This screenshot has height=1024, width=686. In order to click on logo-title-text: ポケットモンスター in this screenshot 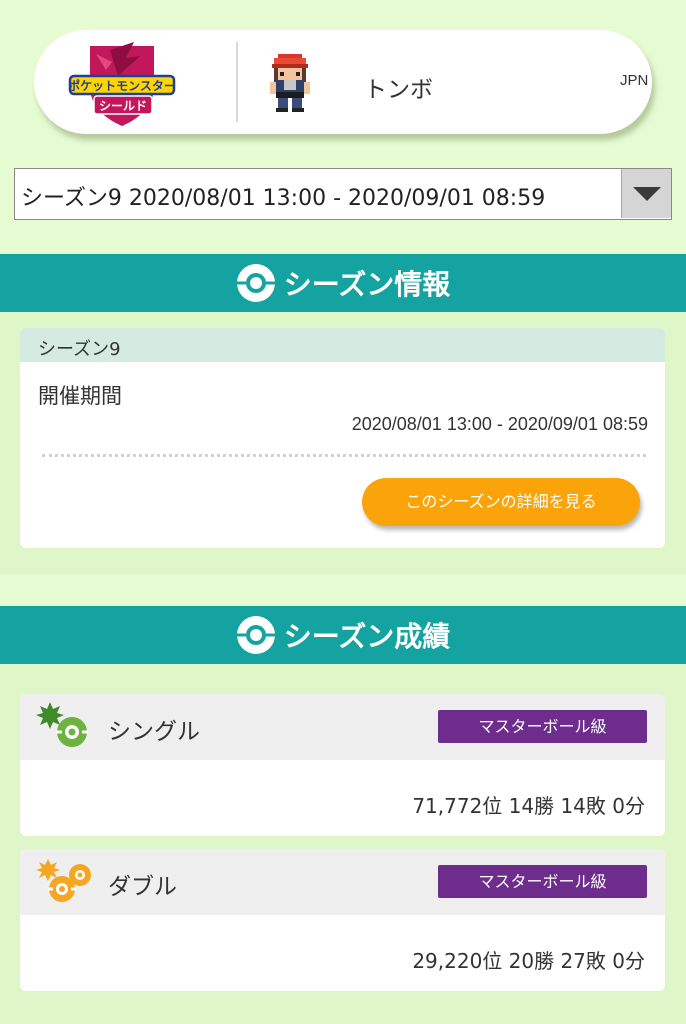, I will do `click(122, 85)`.